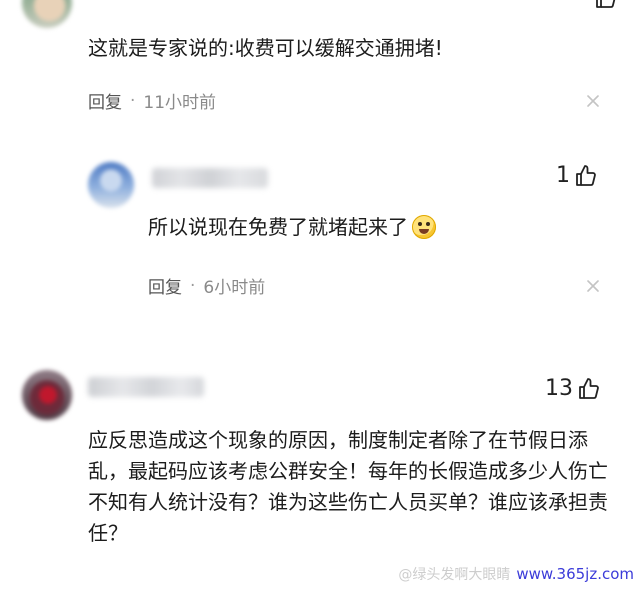  What do you see at coordinates (265, 48) in the screenshot?
I see `comment-text: 这就是专家说的:收费可以缓解交通拥堵!` at bounding box center [265, 48].